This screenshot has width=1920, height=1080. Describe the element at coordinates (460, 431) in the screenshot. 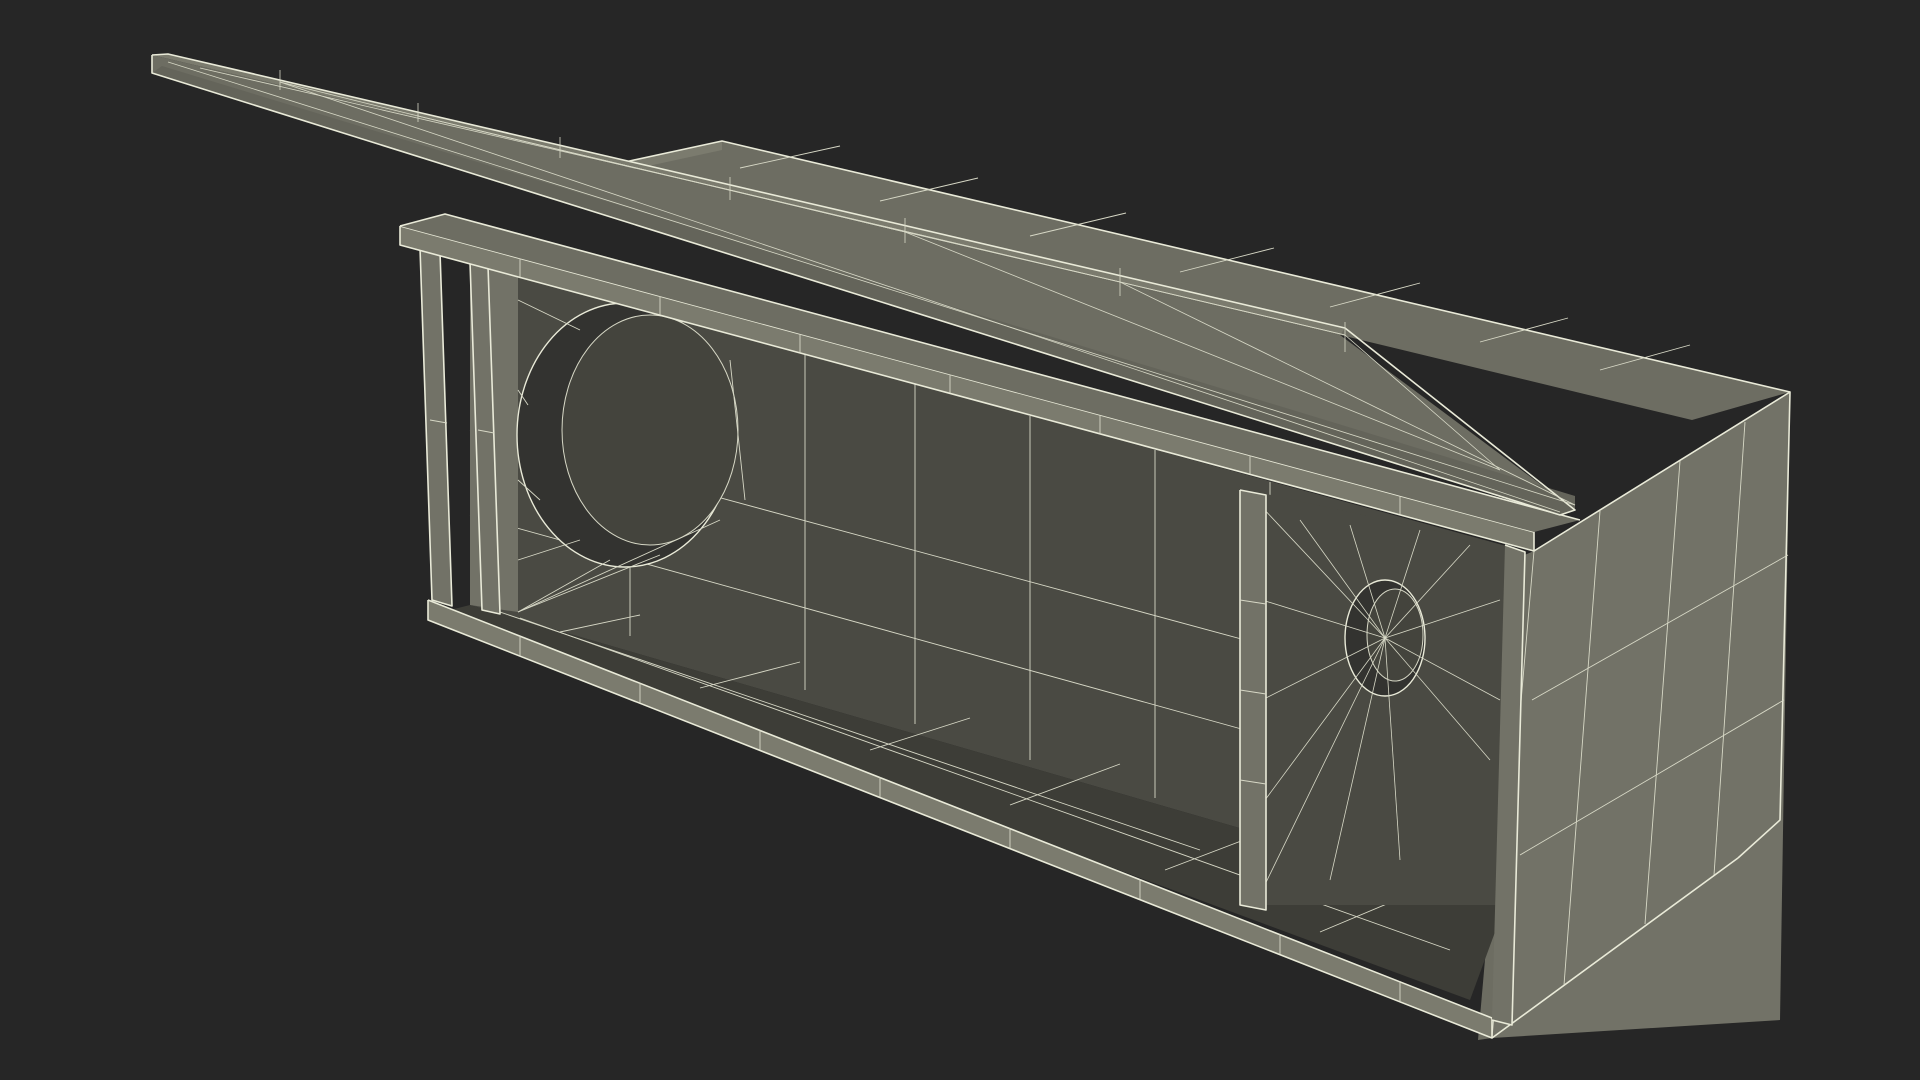

I see `left-posts` at that location.